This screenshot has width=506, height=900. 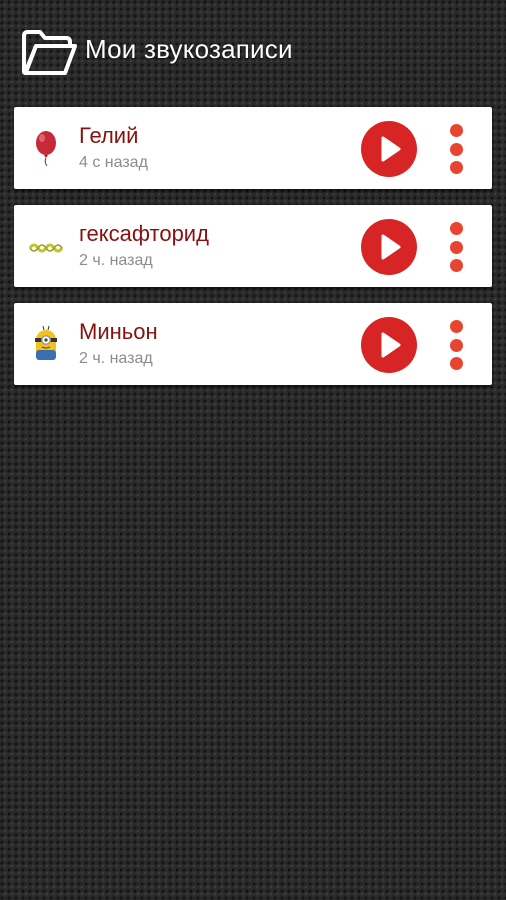 I want to click on recording-name: Миньон, so click(x=118, y=331).